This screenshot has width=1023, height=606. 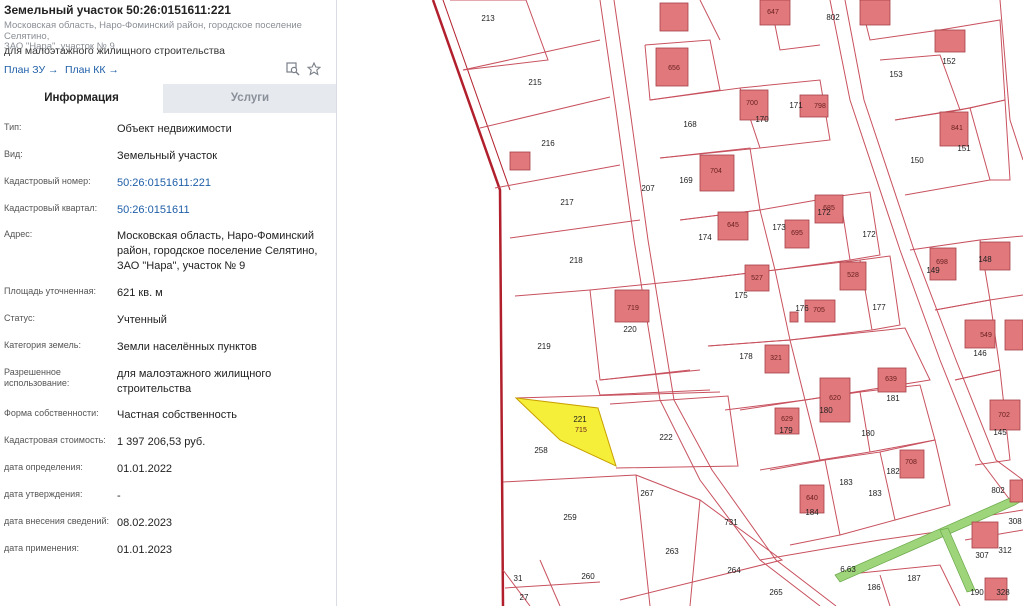 I want to click on svg-text: 639, so click(x=891, y=379).